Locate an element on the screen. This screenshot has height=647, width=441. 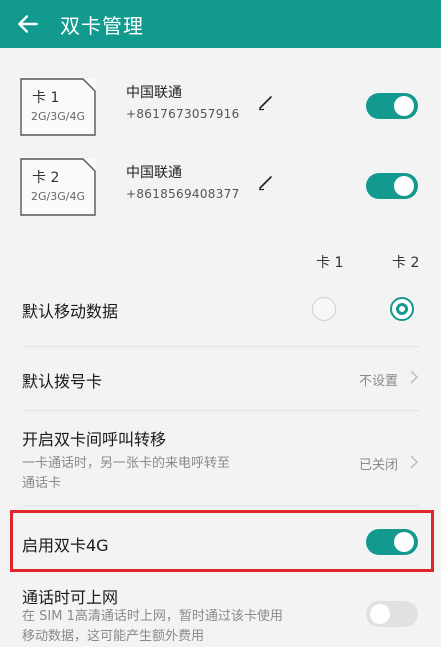
sim-2-toggle is located at coordinates (392, 186).